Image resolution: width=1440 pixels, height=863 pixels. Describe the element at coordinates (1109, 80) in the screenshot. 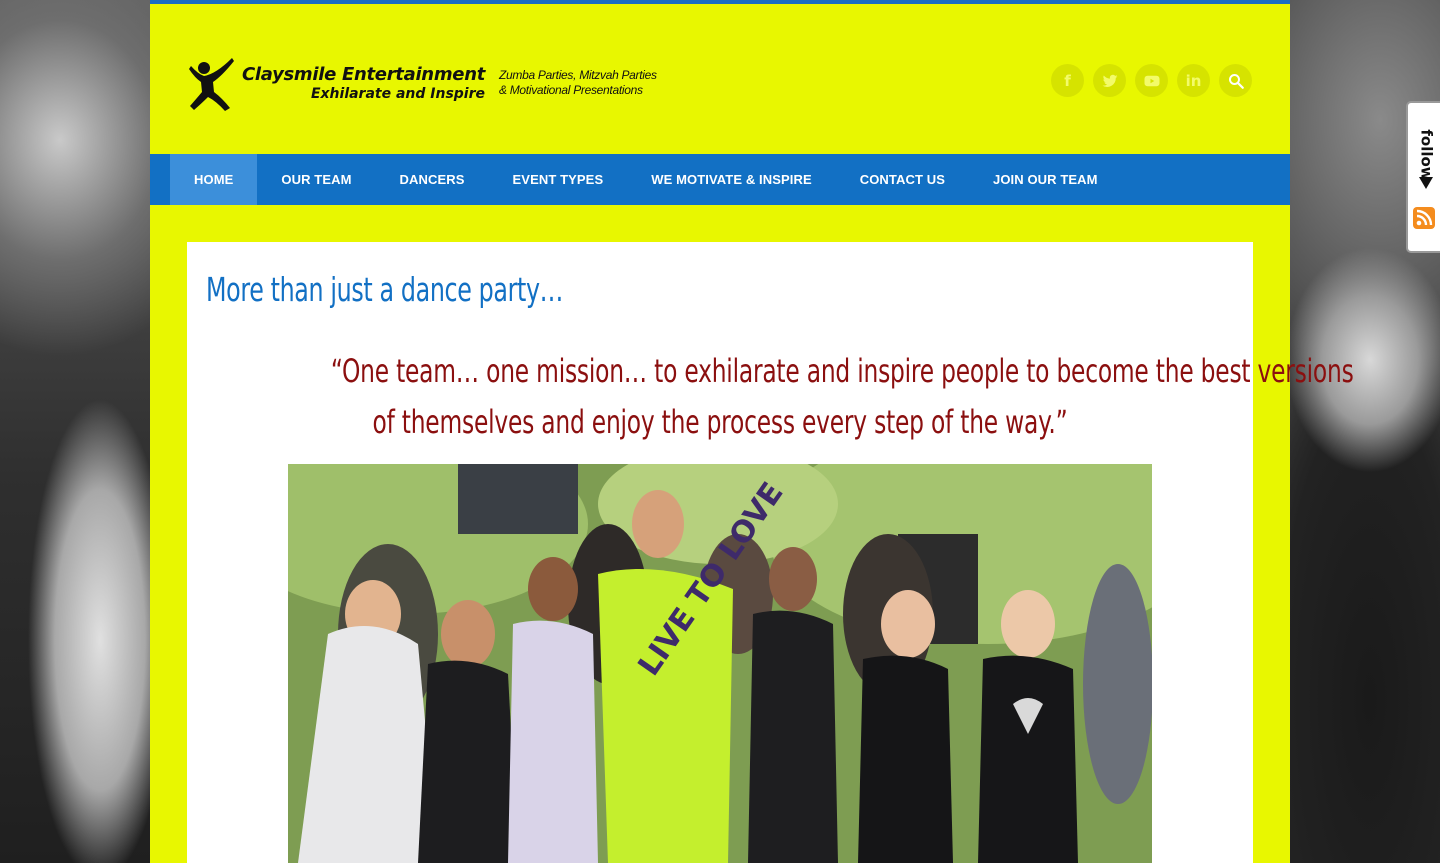

I see `twitter-icon` at that location.